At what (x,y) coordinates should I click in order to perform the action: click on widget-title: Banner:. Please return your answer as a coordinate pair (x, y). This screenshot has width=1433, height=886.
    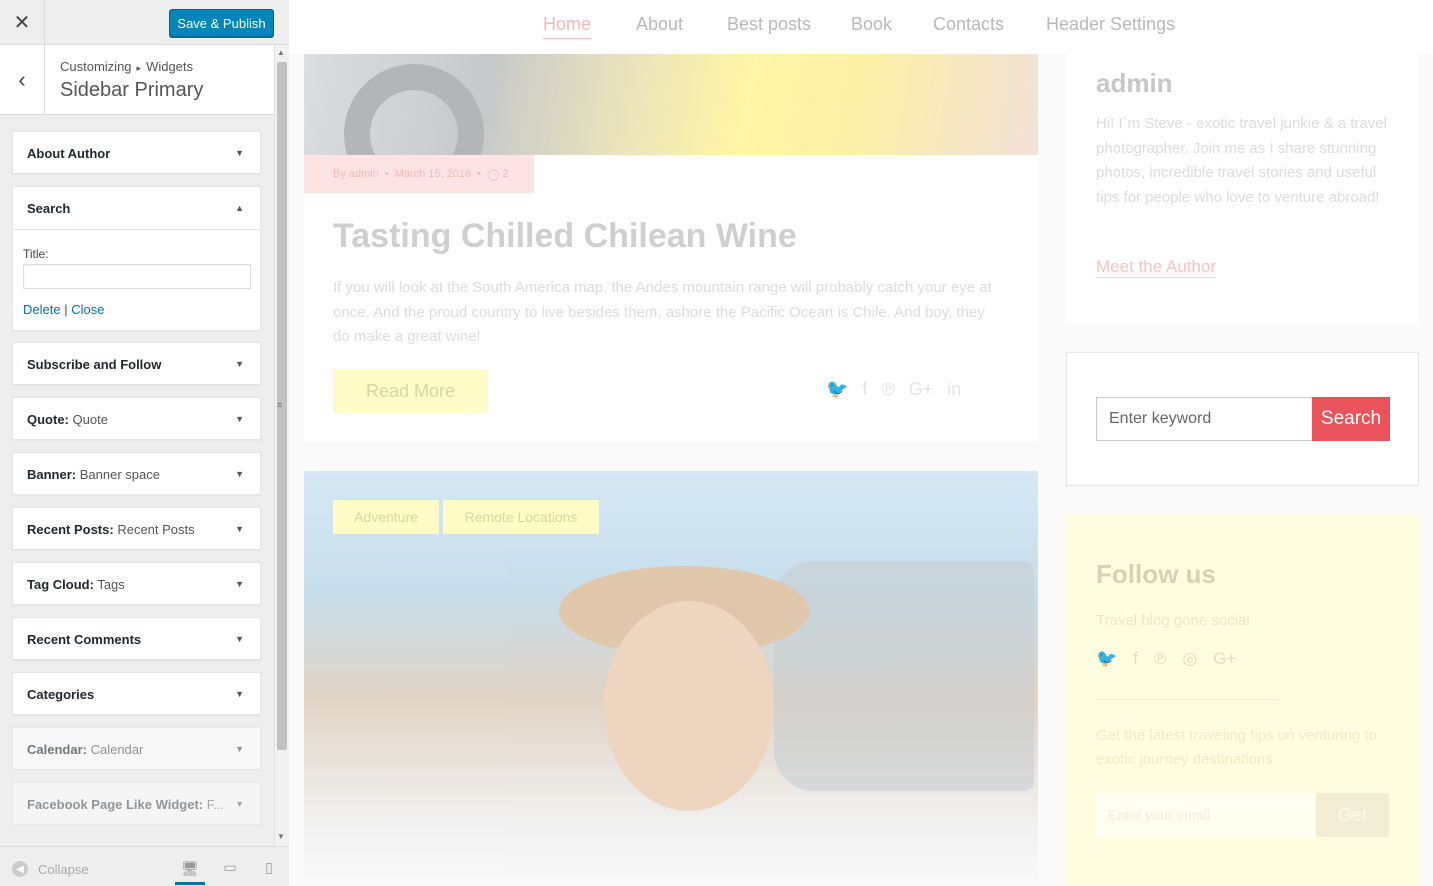
    Looking at the image, I should click on (52, 474).